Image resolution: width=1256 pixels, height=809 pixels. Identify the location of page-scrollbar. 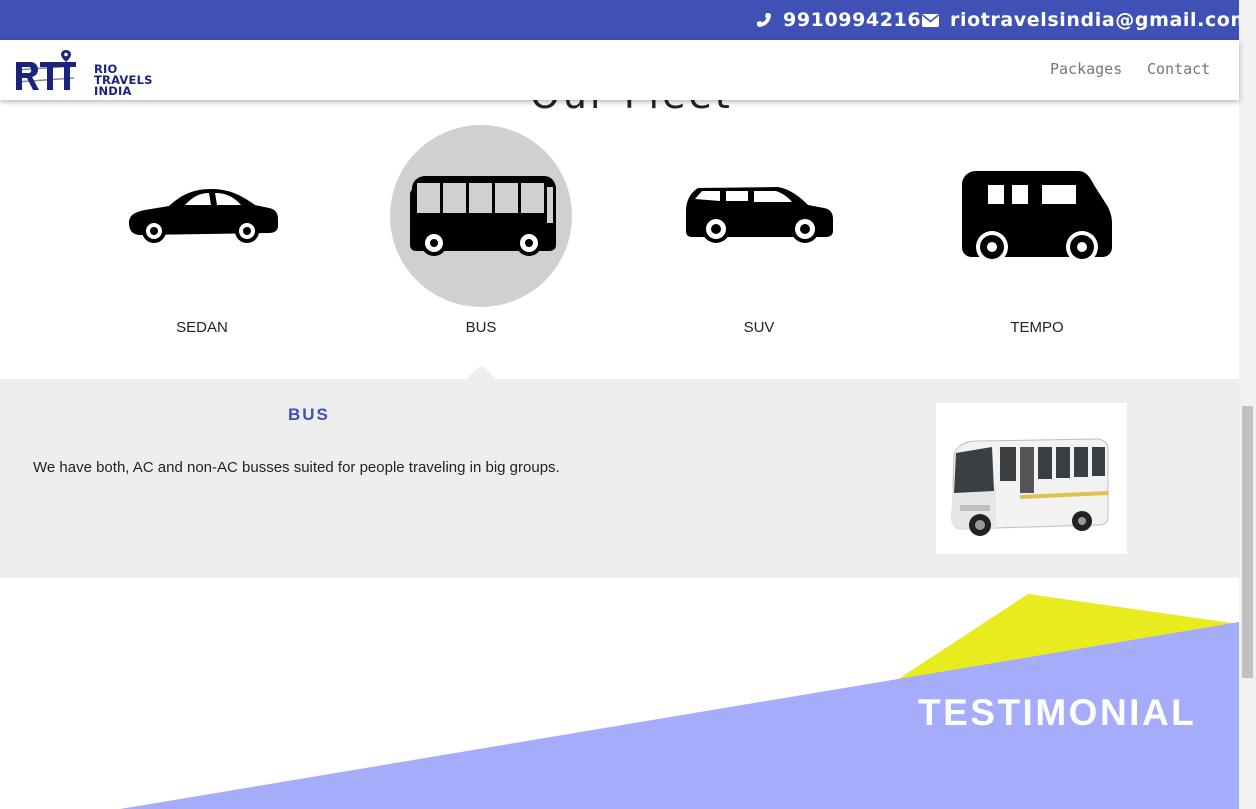
(1247, 404).